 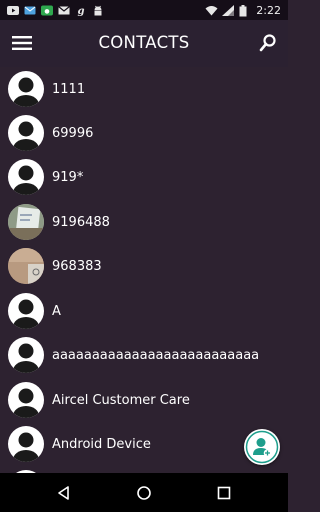 I want to click on recents-icon, so click(x=224, y=493).